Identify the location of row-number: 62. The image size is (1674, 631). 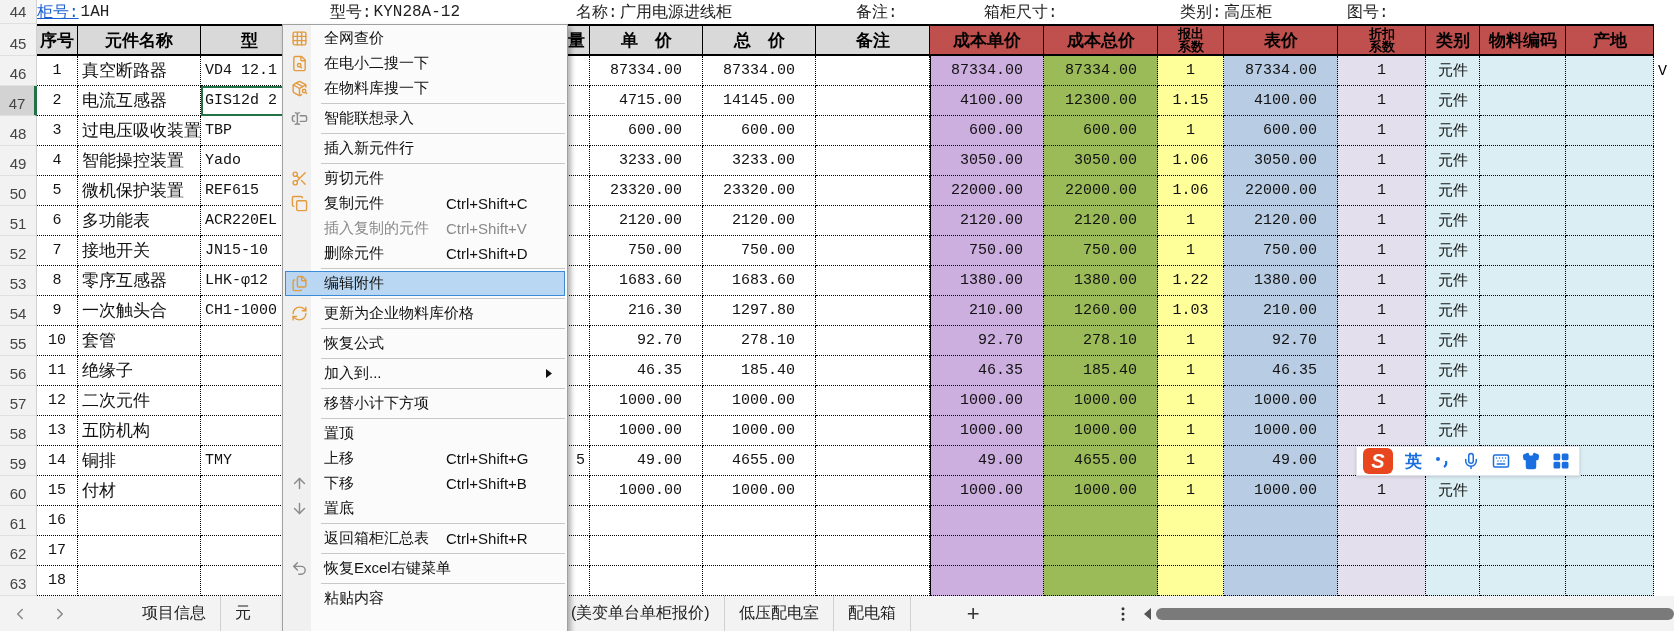
(18, 551).